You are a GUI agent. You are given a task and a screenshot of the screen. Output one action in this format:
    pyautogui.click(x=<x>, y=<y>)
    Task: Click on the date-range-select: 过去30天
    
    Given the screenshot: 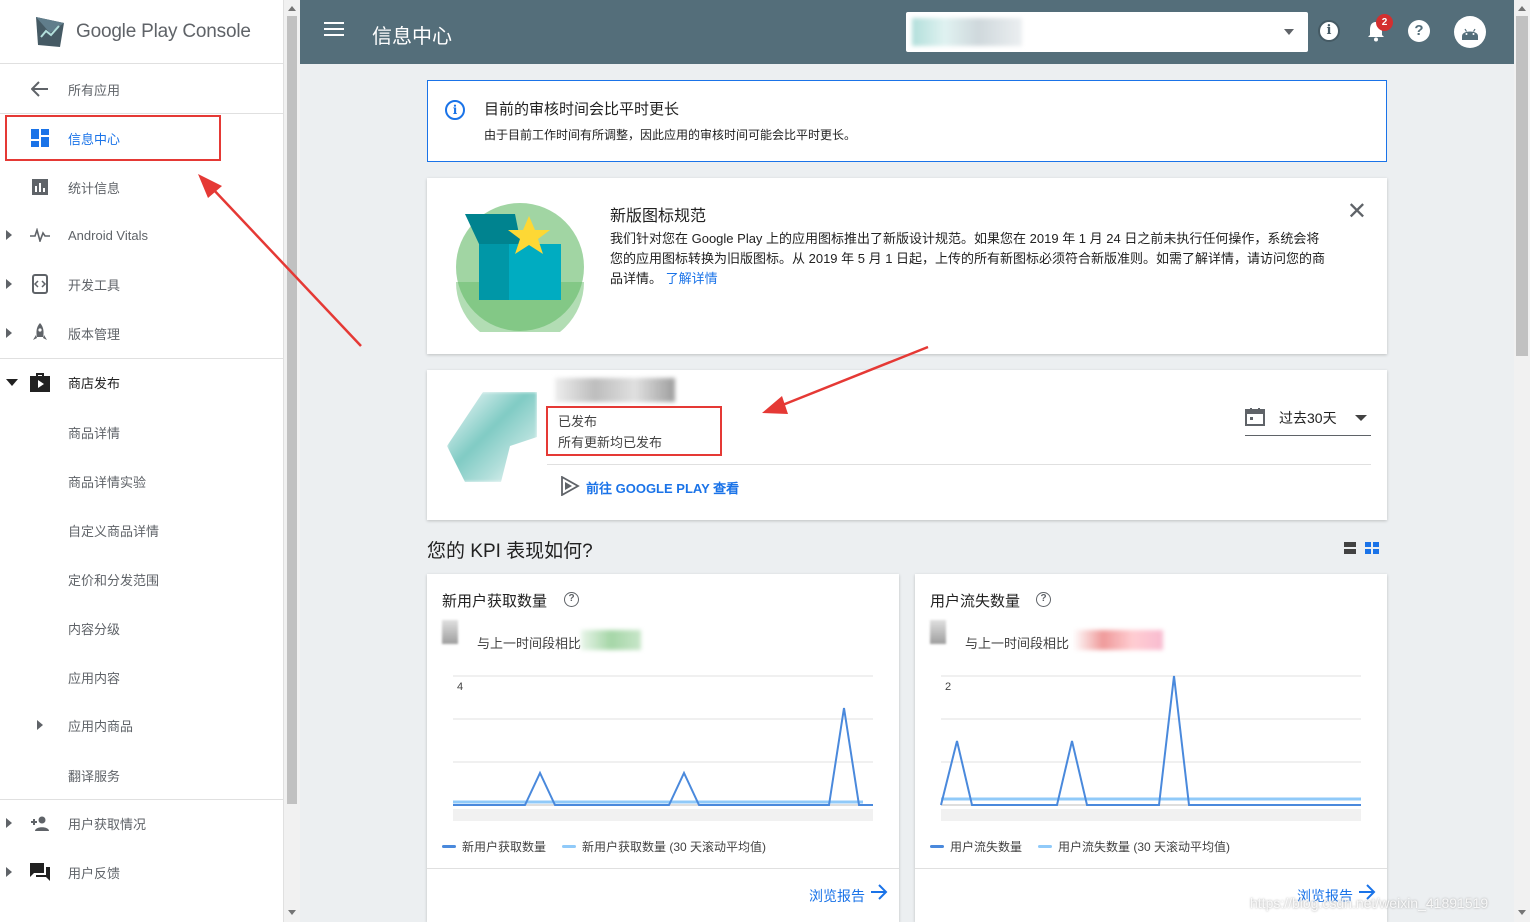 What is the action you would take?
    pyautogui.click(x=1308, y=421)
    